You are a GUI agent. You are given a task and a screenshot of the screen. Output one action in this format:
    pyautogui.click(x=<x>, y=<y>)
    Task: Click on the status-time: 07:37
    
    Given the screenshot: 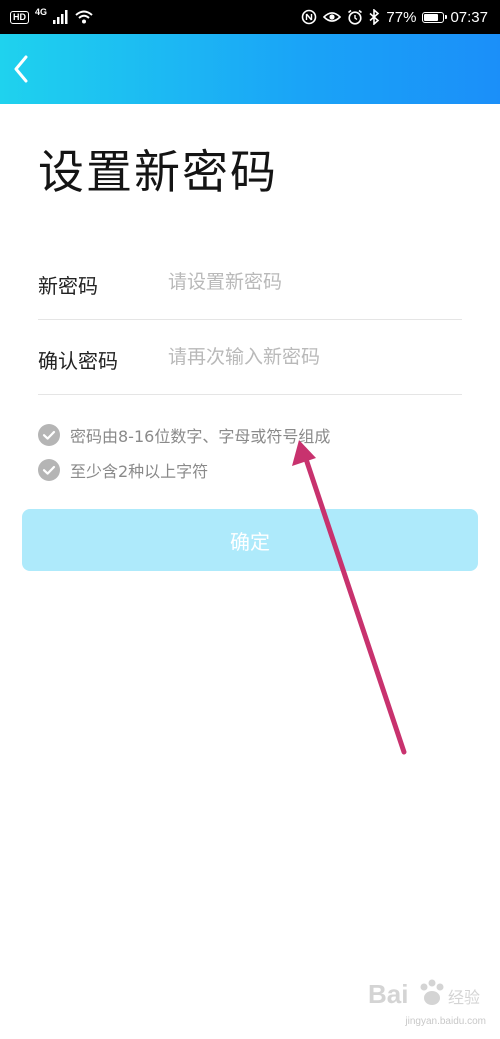 What is the action you would take?
    pyautogui.click(x=469, y=17)
    